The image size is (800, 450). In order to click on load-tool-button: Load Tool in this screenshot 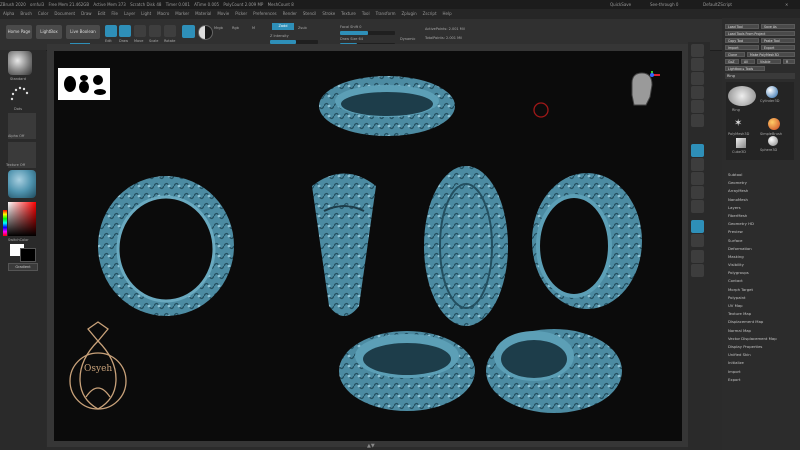, I will do `click(742, 26)`.